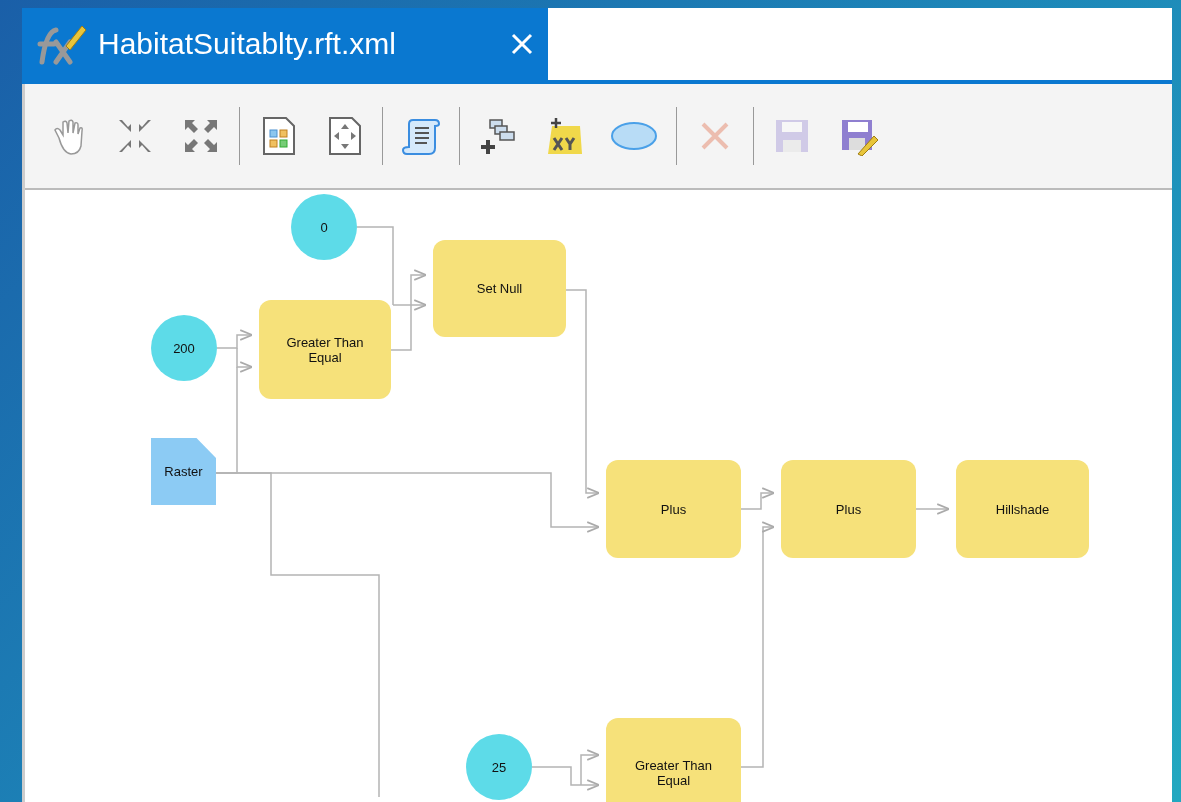  Describe the element at coordinates (247, 44) in the screenshot. I see `tab-title: HabitatSuitablty.rft.xml` at that location.